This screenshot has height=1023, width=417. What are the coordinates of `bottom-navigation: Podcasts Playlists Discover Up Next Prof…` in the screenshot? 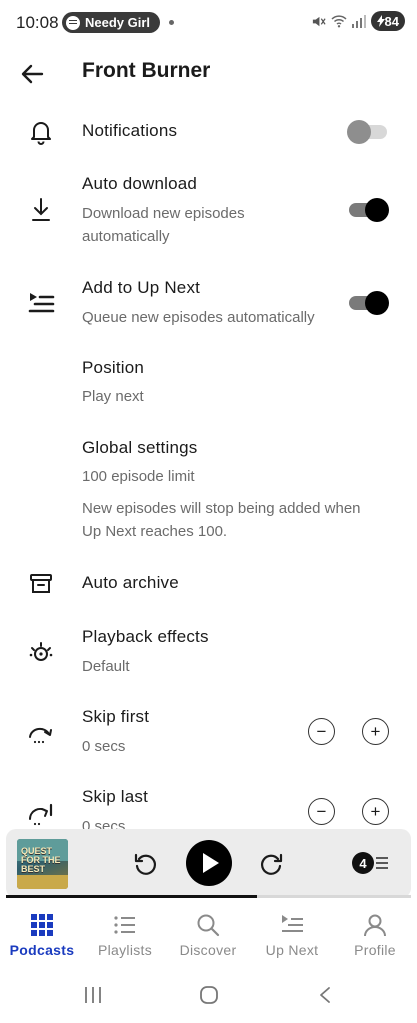 It's located at (208, 936).